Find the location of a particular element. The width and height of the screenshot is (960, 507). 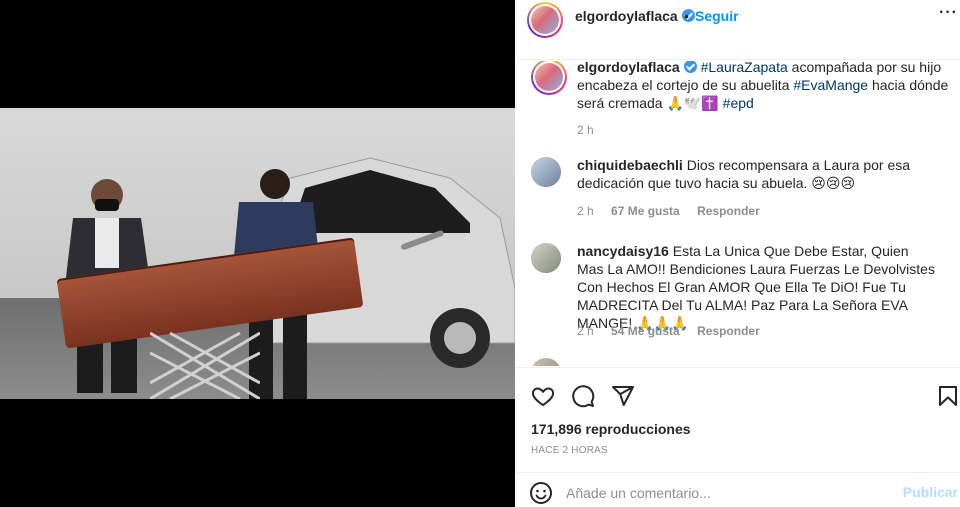

view-count: 171,896 reproducciones is located at coordinates (611, 429).